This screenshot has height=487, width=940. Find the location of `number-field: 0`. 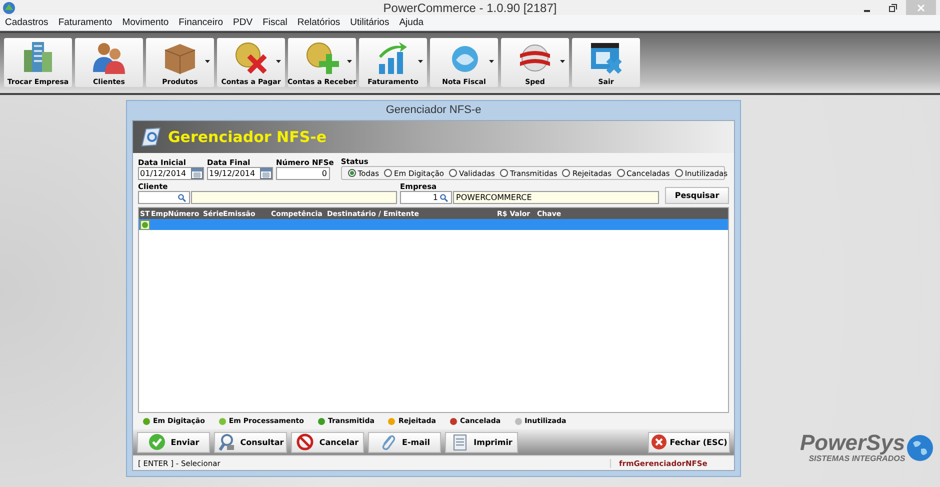

number-field: 0 is located at coordinates (303, 173).